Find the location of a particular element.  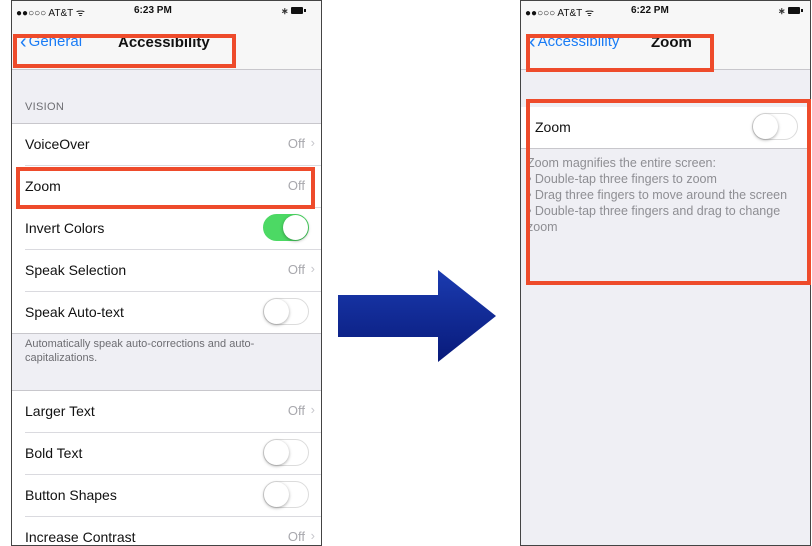

invert-colors-toggle is located at coordinates (286, 227).